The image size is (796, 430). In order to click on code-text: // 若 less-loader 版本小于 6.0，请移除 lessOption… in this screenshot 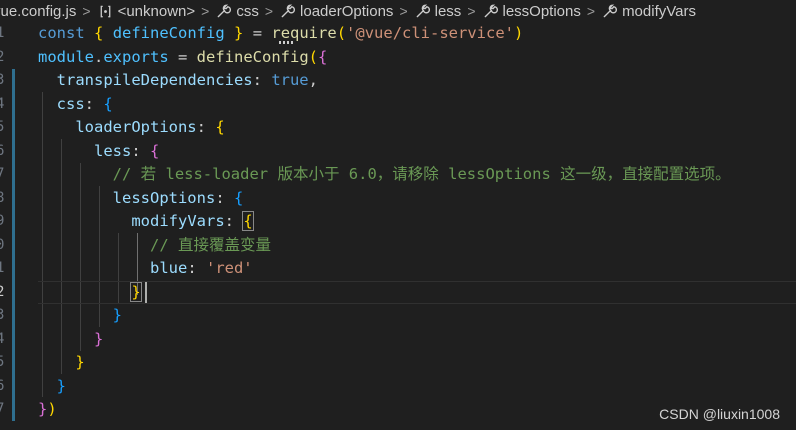, I will do `click(384, 175)`.